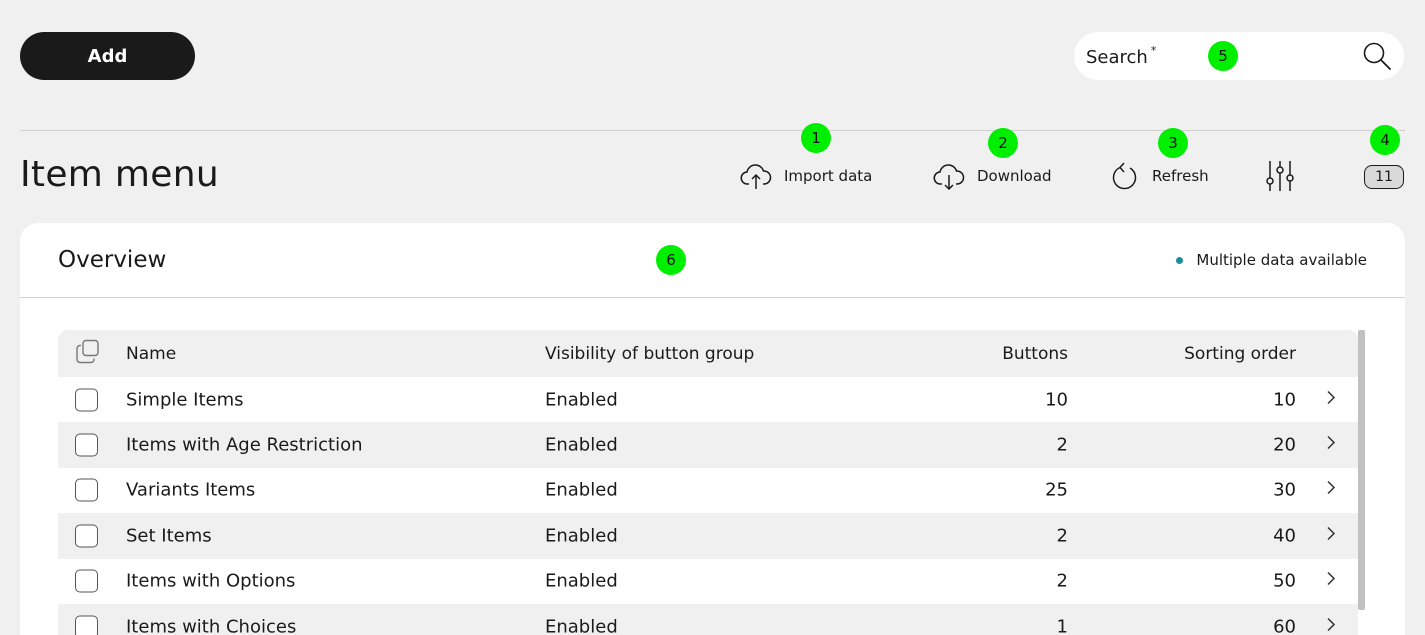 Image resolution: width=1425 pixels, height=635 pixels. Describe the element at coordinates (708, 445) in the screenshot. I see `table-row: Items with Age Restriction Enabled 2 20` at that location.